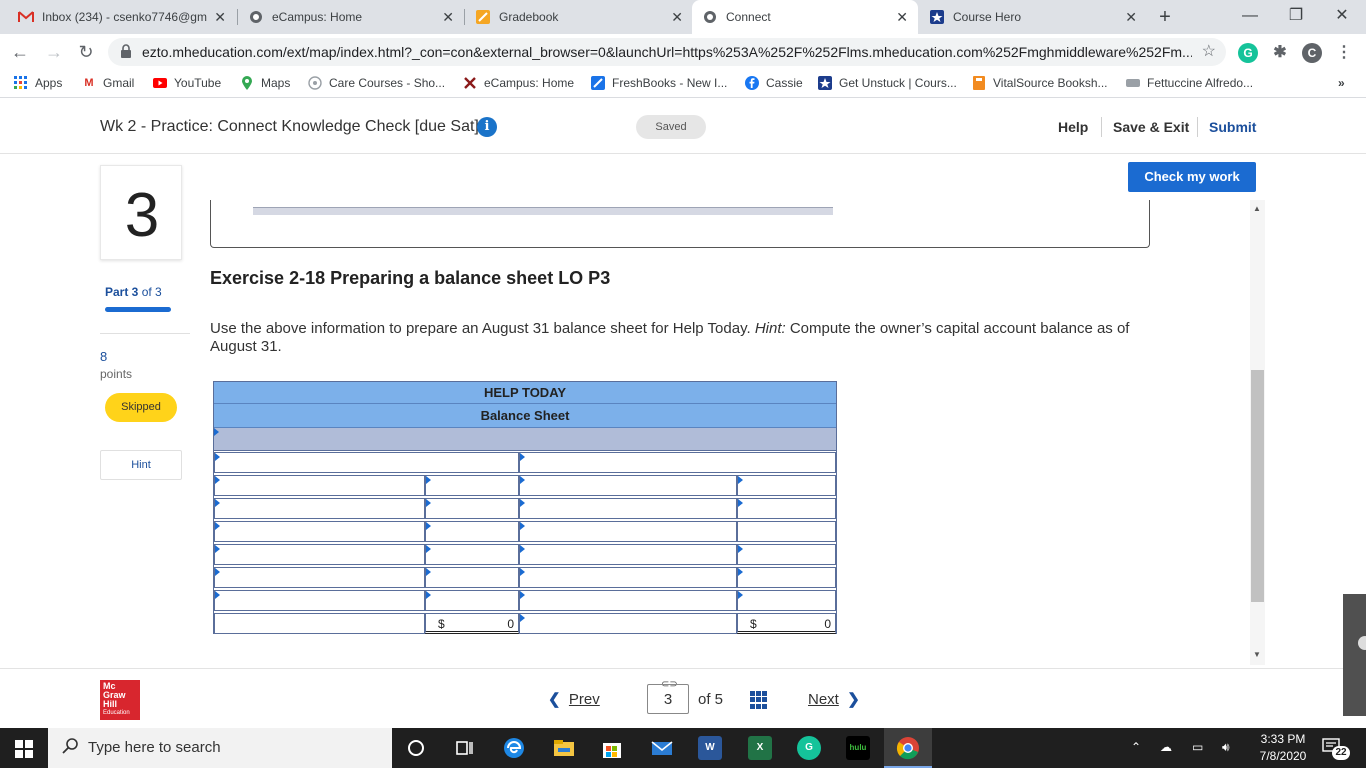 The height and width of the screenshot is (770, 1366). Describe the element at coordinates (1136, 747) in the screenshot. I see `show-hidden-icons-chevron-icon: ⌃` at that location.